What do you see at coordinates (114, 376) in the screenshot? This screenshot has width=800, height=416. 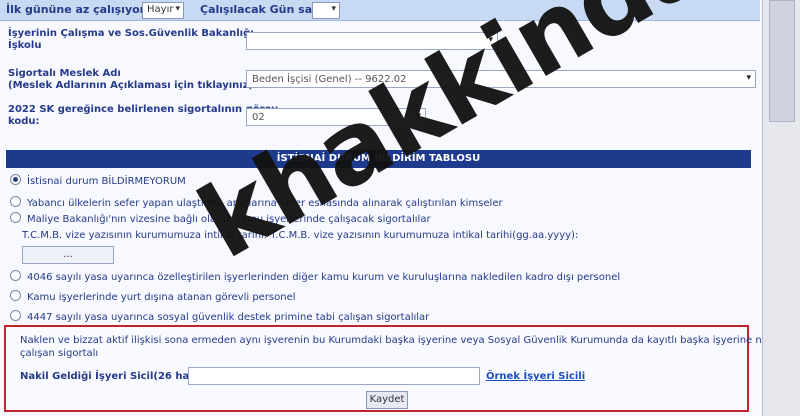 I see `transfer-registry-label: Nakil Geldiği İşyeri Sicil(26 hane)` at bounding box center [114, 376].